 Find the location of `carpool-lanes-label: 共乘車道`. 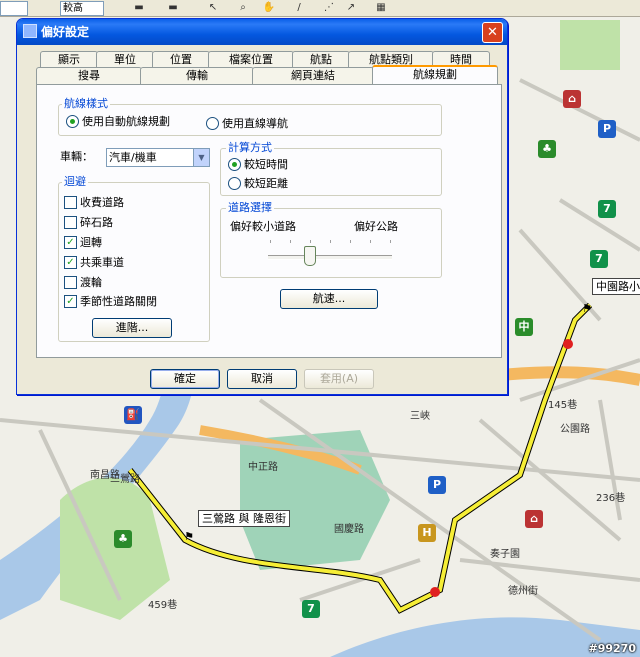

carpool-lanes-label: 共乘車道 is located at coordinates (102, 262).